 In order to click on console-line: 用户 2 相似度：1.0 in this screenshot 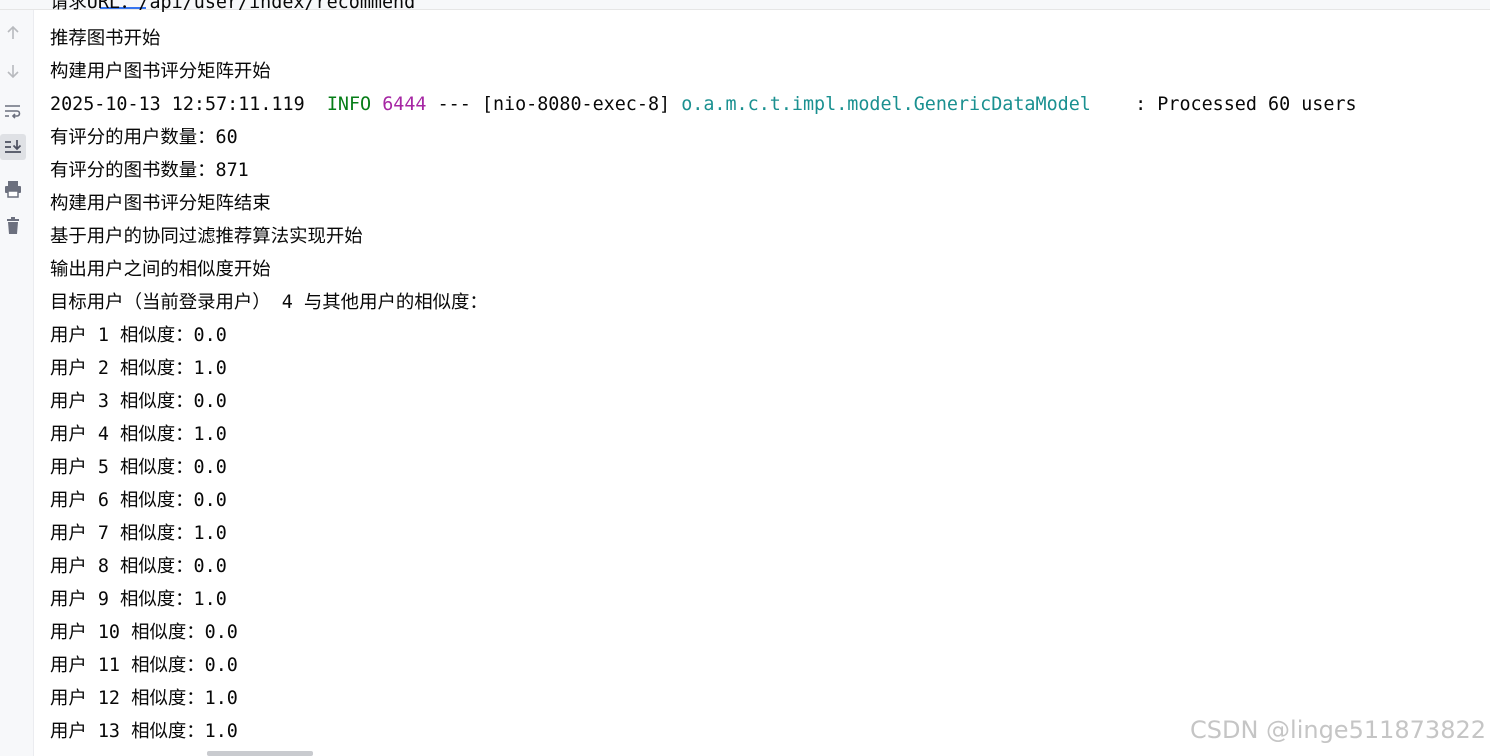, I will do `click(138, 368)`.